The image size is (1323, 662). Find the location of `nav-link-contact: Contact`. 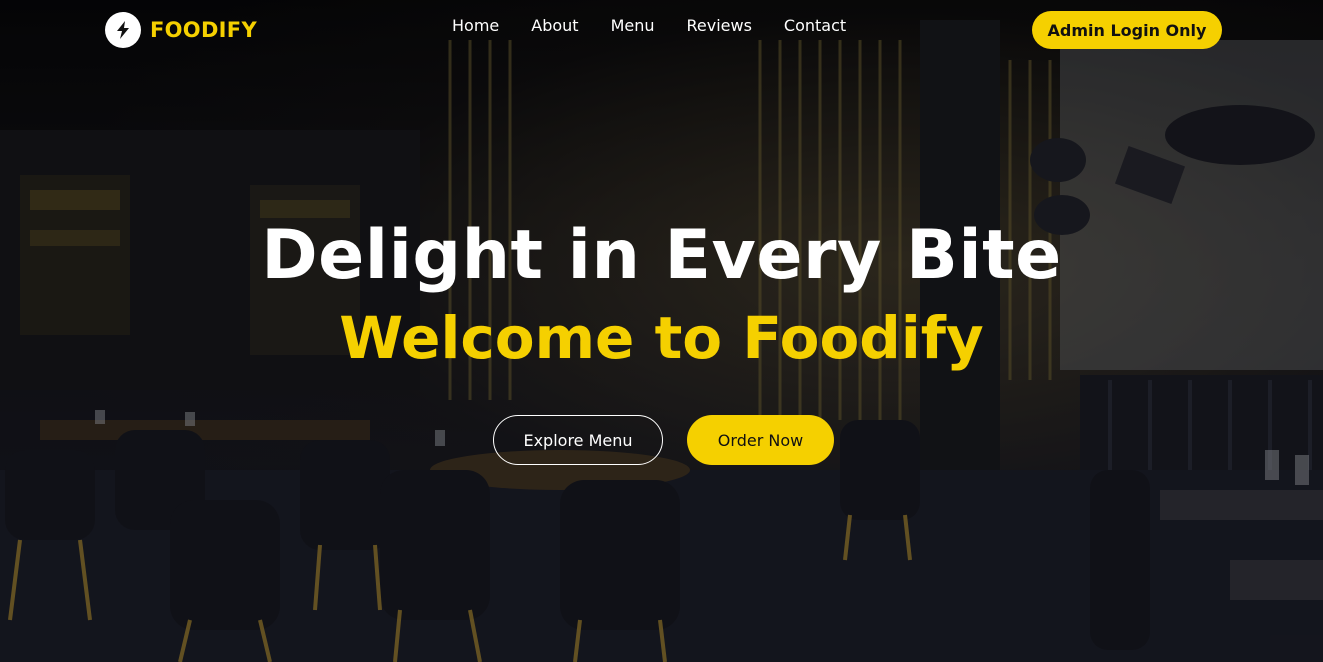

nav-link-contact: Contact is located at coordinates (815, 25).